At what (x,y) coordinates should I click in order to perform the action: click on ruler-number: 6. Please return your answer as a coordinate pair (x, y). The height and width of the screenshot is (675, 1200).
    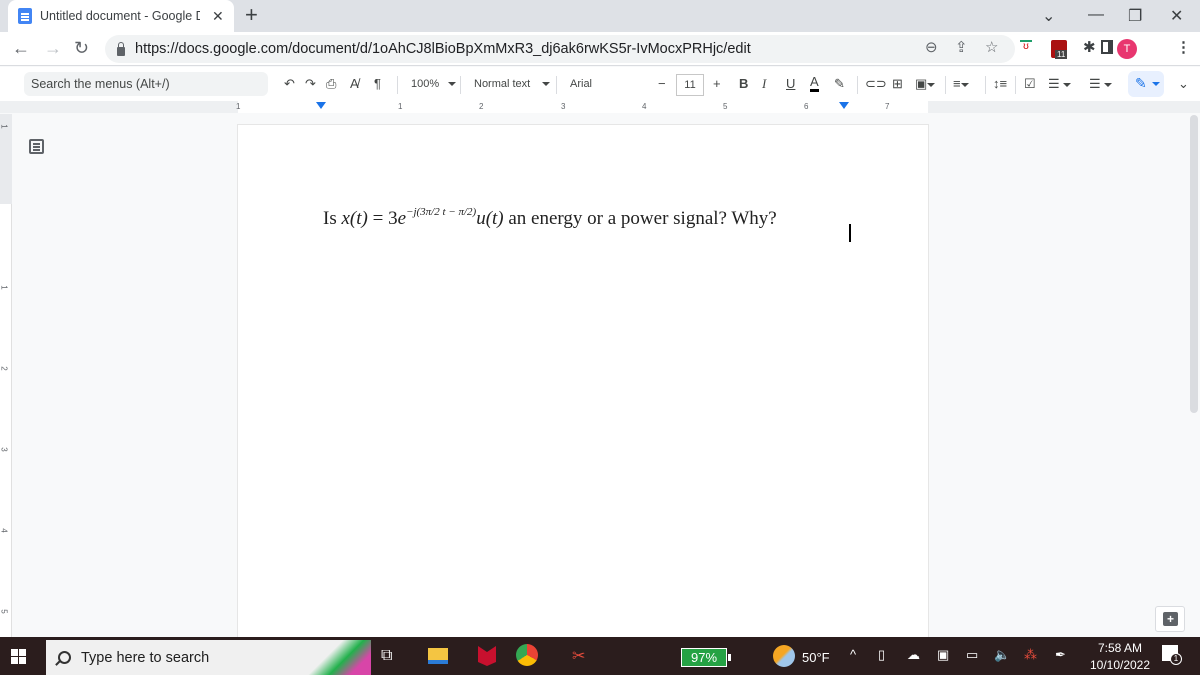
    Looking at the image, I should click on (806, 106).